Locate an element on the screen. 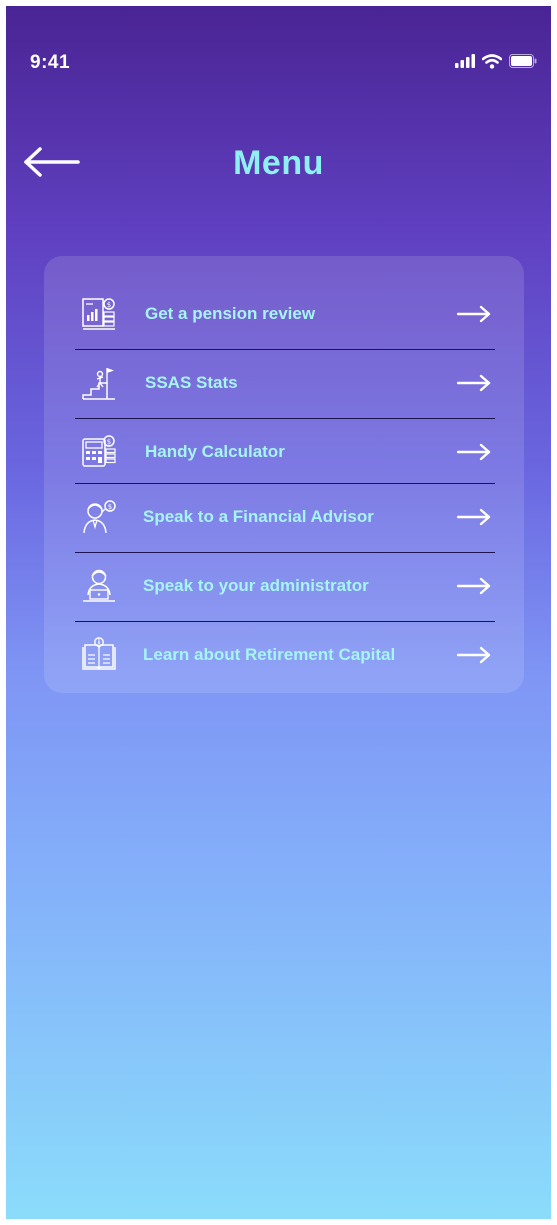 The image size is (557, 1225). menu-item-label: Learn about Retirement Capital is located at coordinates (269, 654).